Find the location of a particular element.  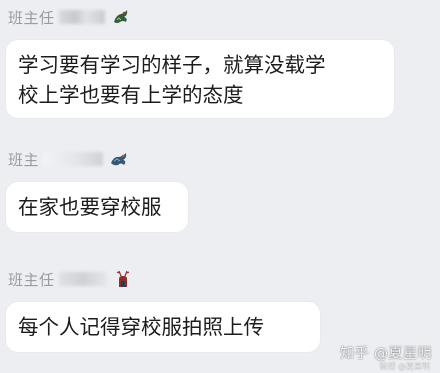

sender-row: 班主 is located at coordinates (68, 159).